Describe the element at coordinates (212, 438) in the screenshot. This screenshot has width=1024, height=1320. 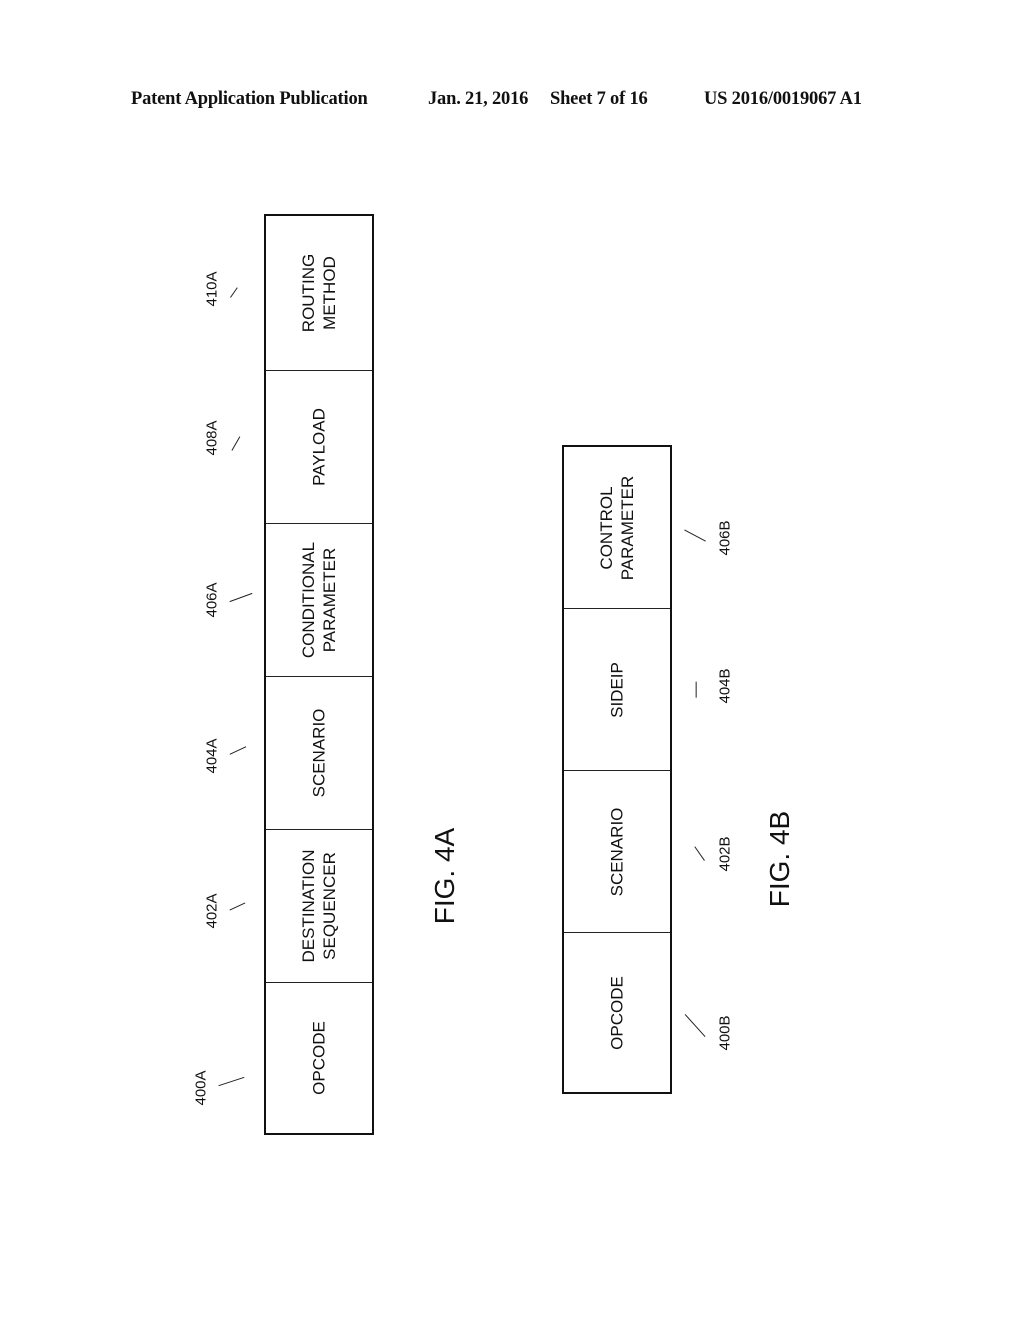
I see `ref-408a: 408A` at that location.